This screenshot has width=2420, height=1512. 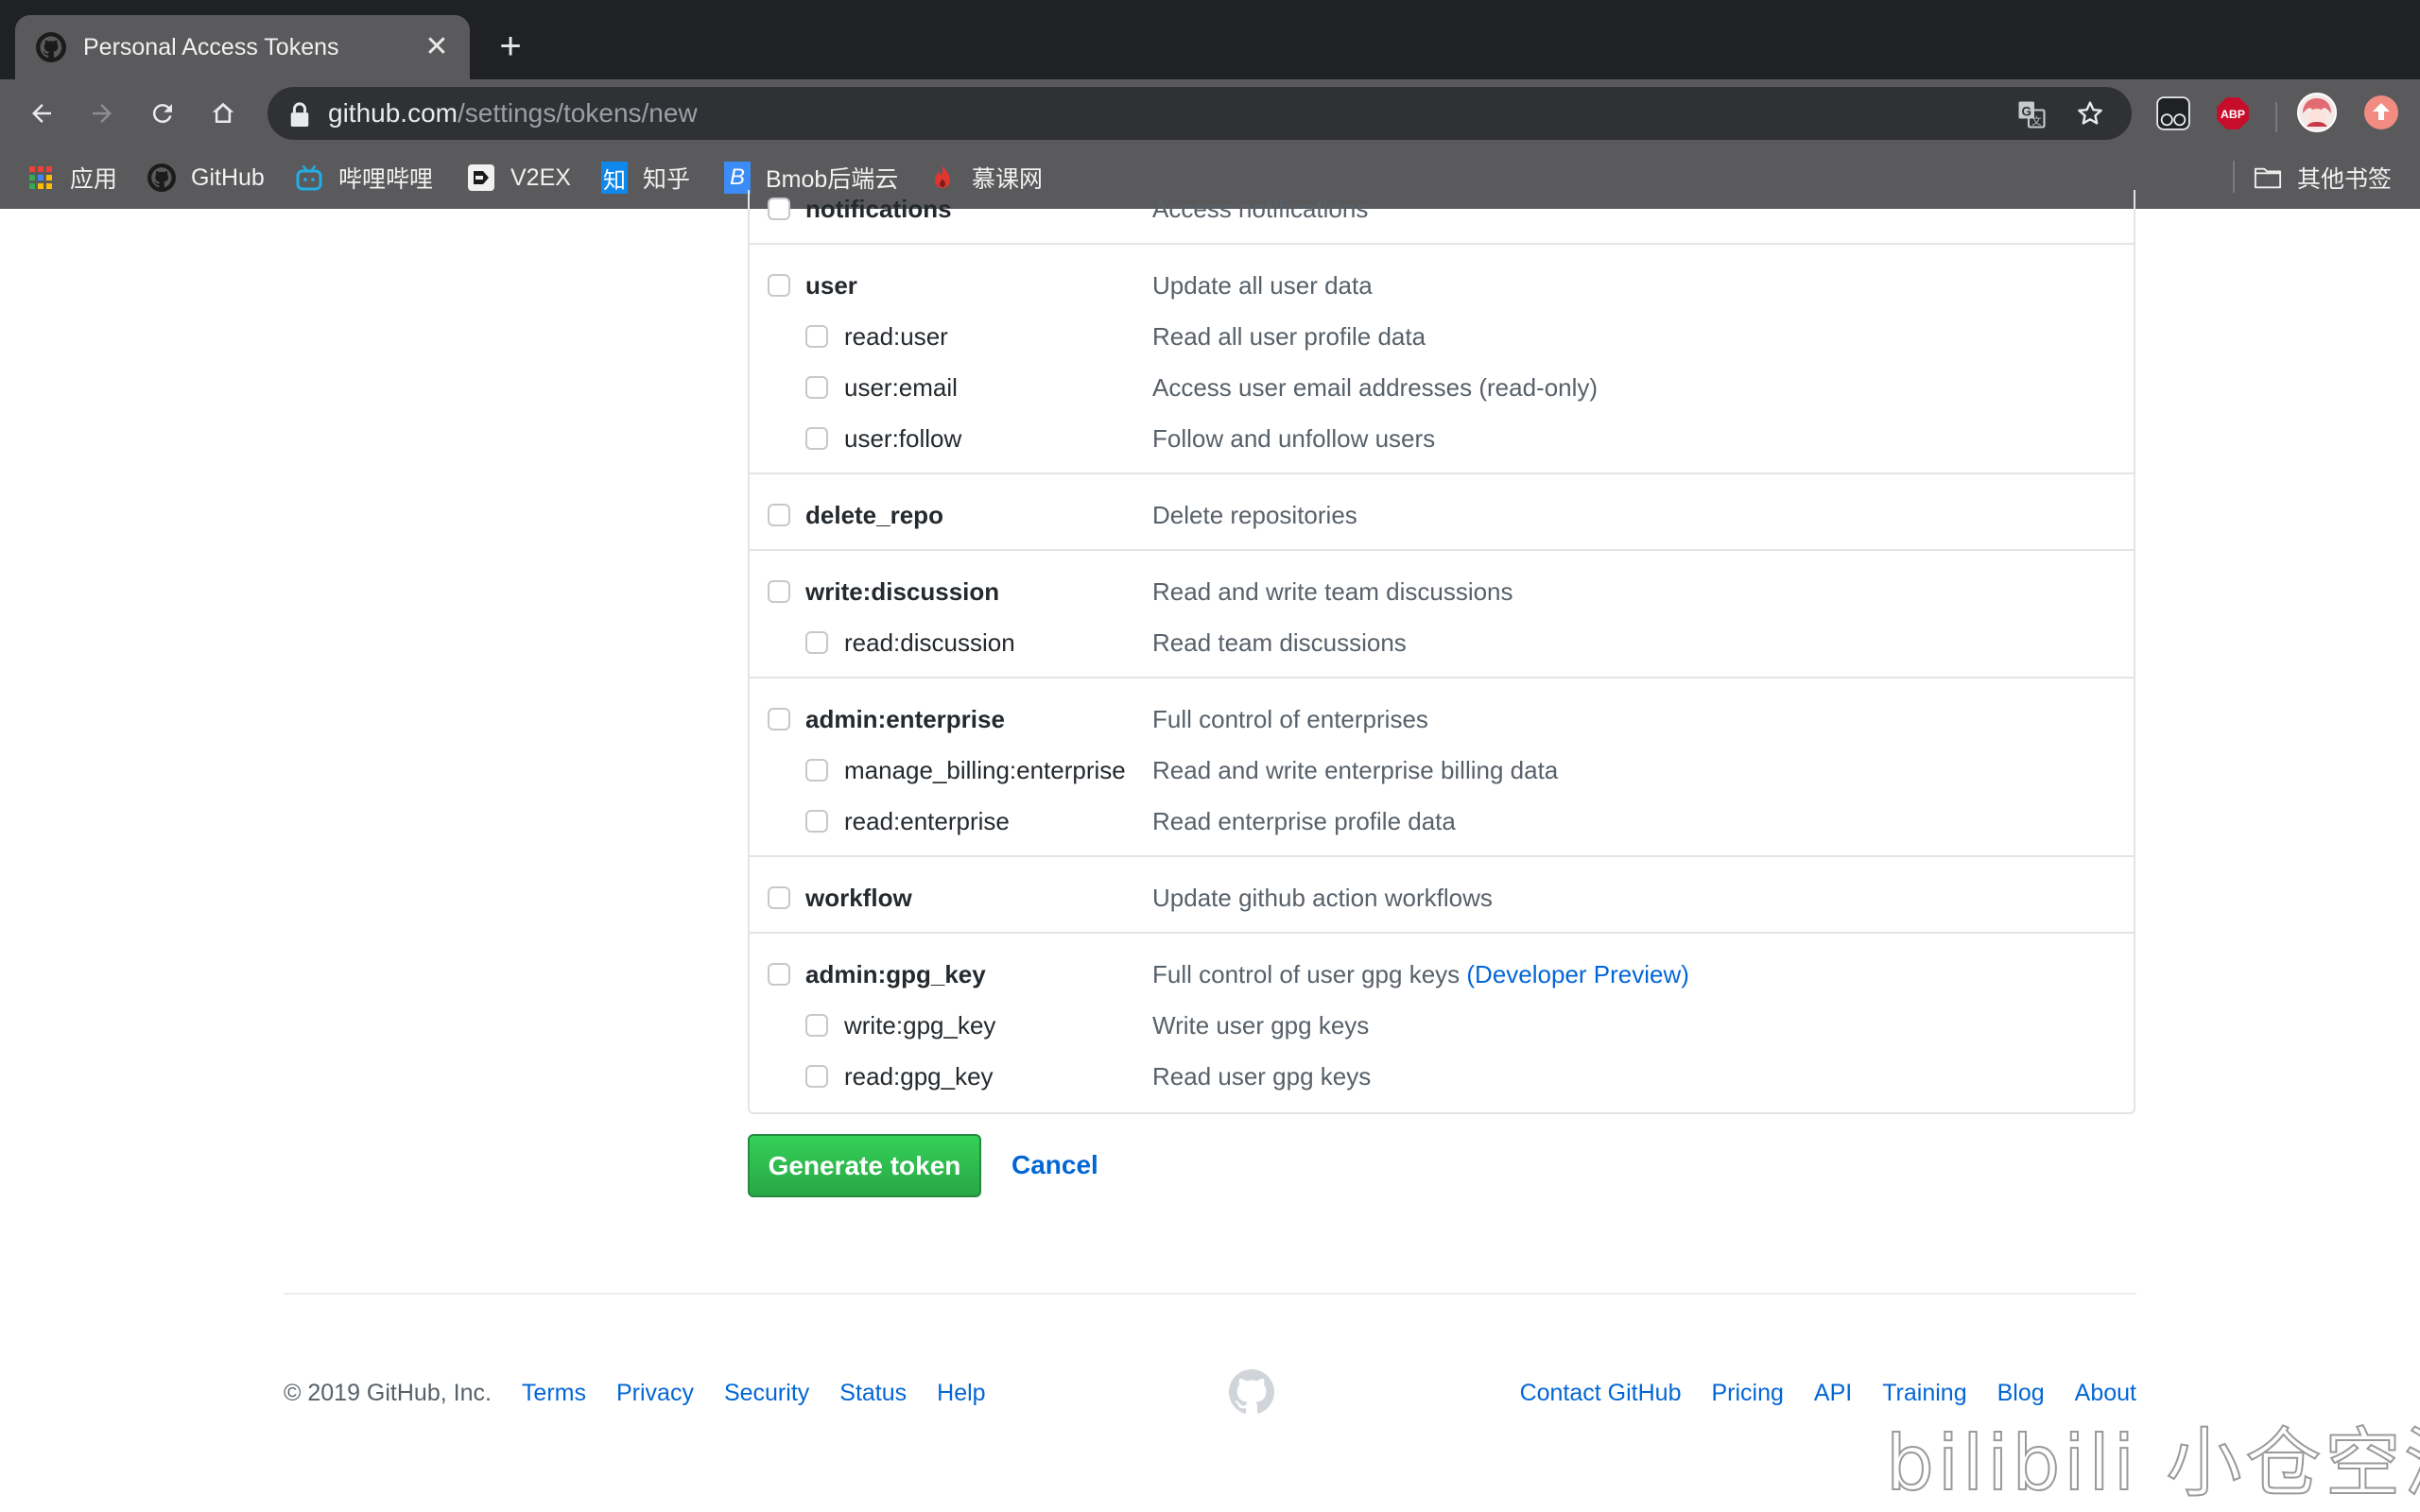 What do you see at coordinates (2317, 112) in the screenshot?
I see `profile-avatar` at bounding box center [2317, 112].